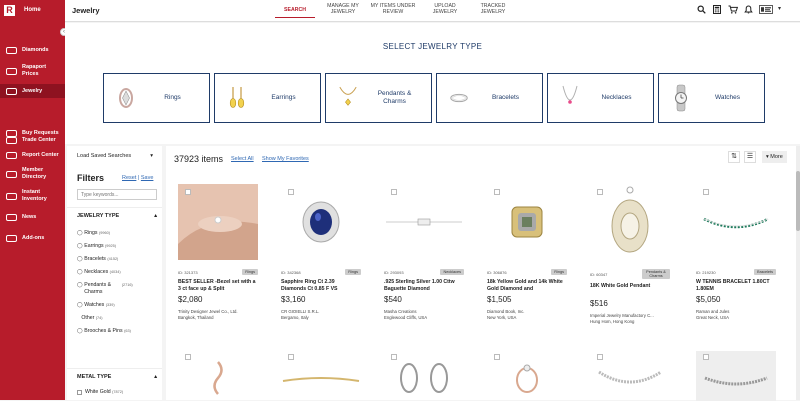  What do you see at coordinates (32, 50) in the screenshot?
I see `sidebar-item-diamonds: Diamonds` at bounding box center [32, 50].